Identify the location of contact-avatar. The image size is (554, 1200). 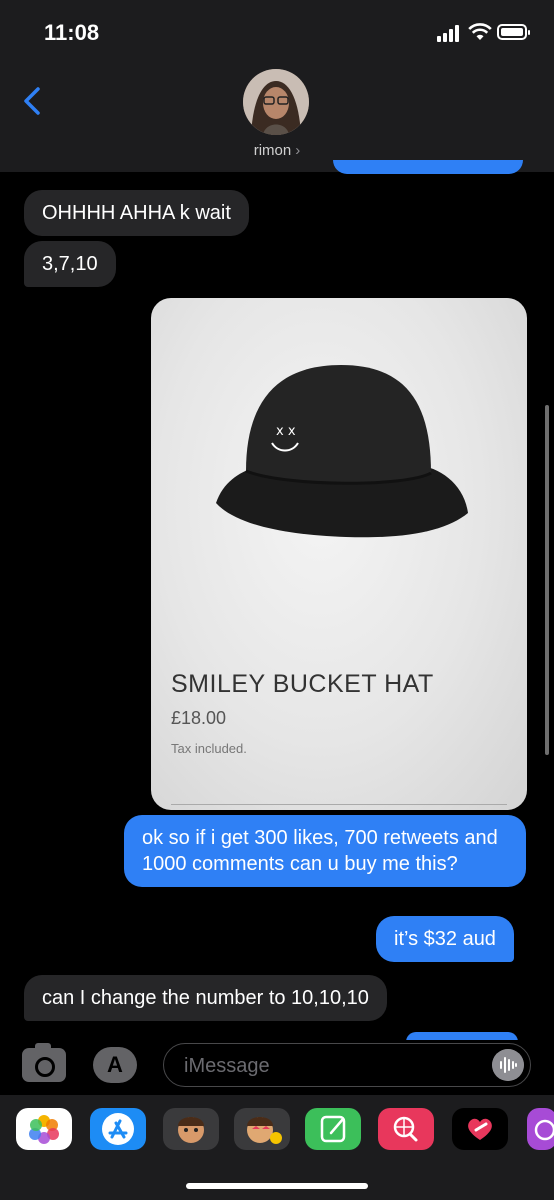
(276, 102).